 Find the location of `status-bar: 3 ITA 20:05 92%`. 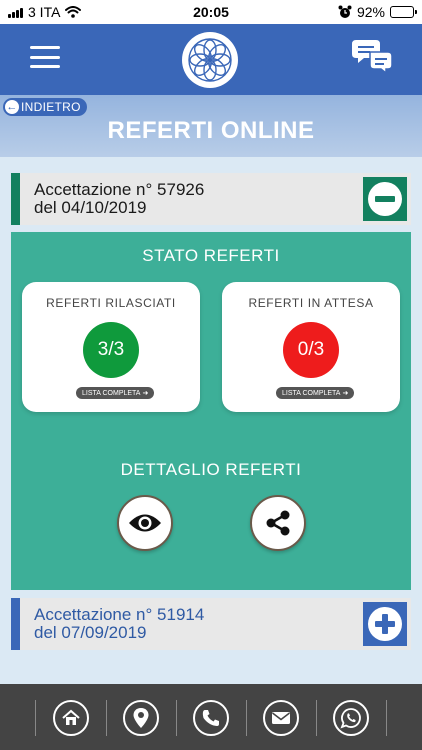

status-bar: 3 ITA 20:05 92% is located at coordinates (211, 12).